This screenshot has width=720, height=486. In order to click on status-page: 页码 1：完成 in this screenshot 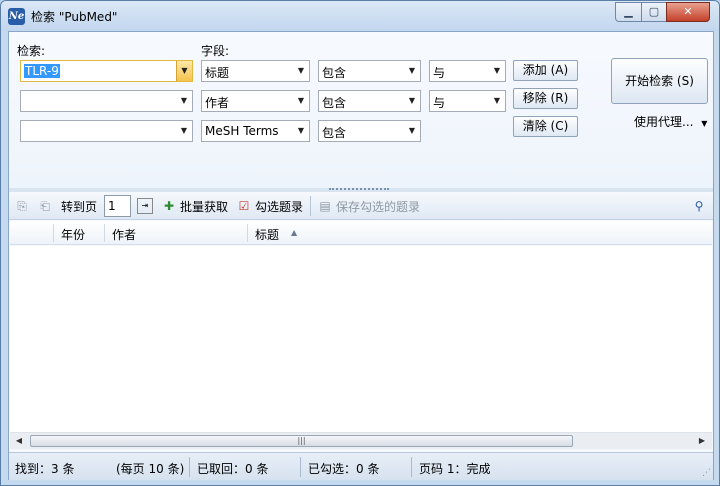, I will do `click(455, 469)`.